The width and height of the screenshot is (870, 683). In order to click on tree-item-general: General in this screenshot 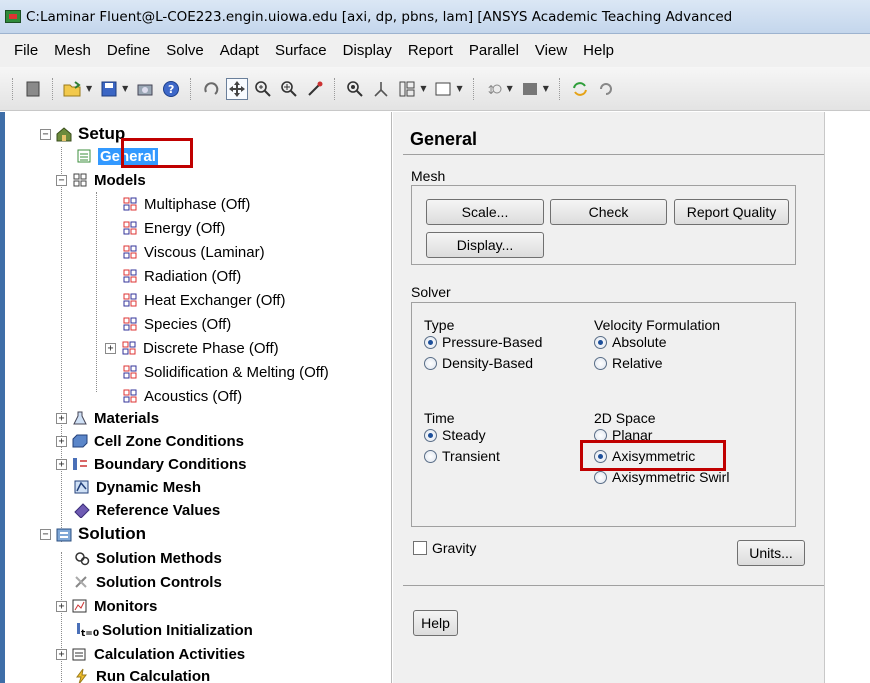, I will do `click(116, 156)`.